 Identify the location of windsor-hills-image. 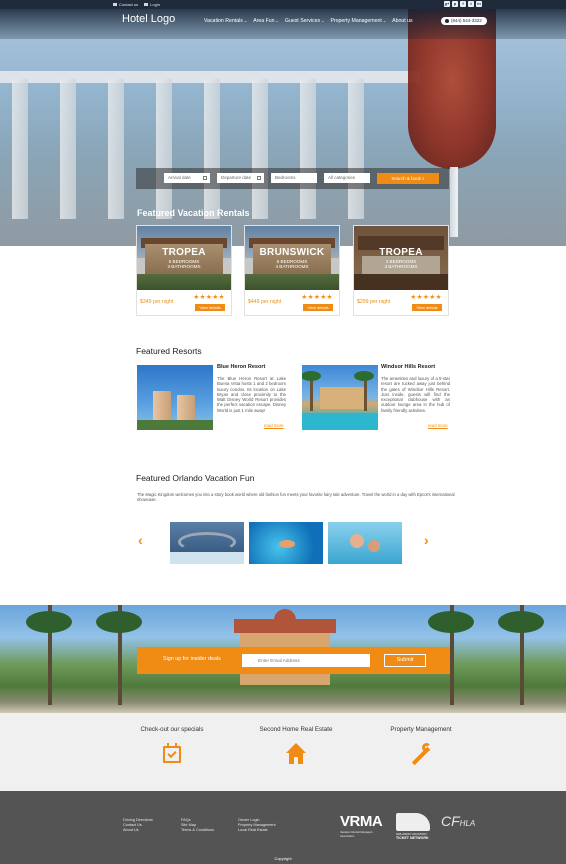
(340, 397).